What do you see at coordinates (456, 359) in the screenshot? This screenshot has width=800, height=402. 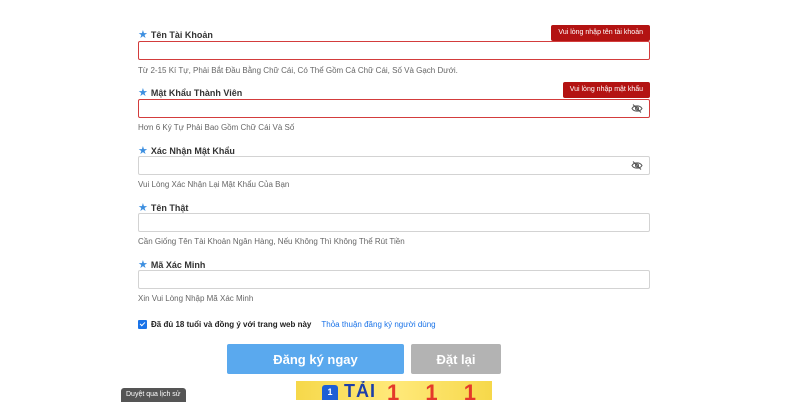 I see `reset-button: Đặt lại` at bounding box center [456, 359].